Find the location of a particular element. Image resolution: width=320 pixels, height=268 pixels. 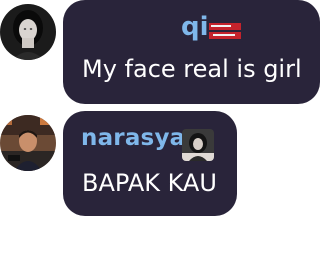

profile-badge-icon is located at coordinates (198, 145).